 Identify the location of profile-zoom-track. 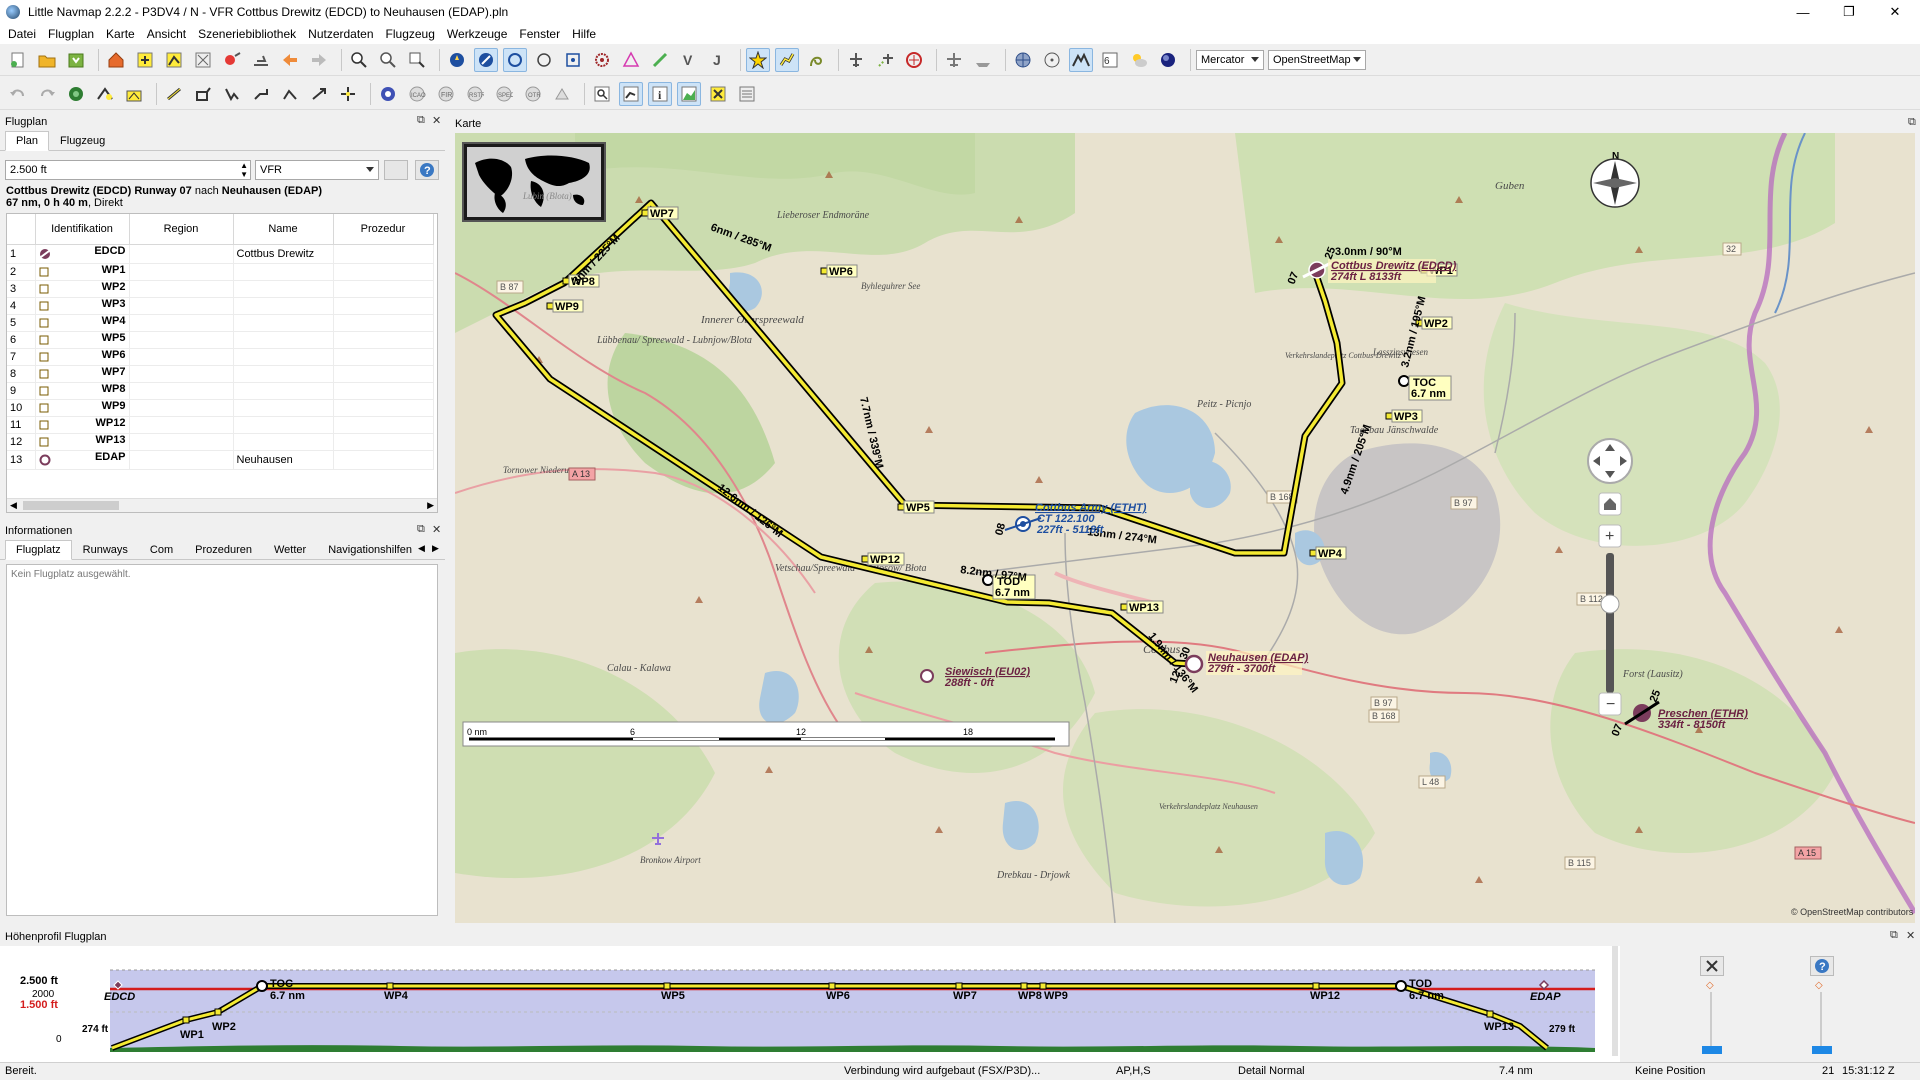
(1711, 1019).